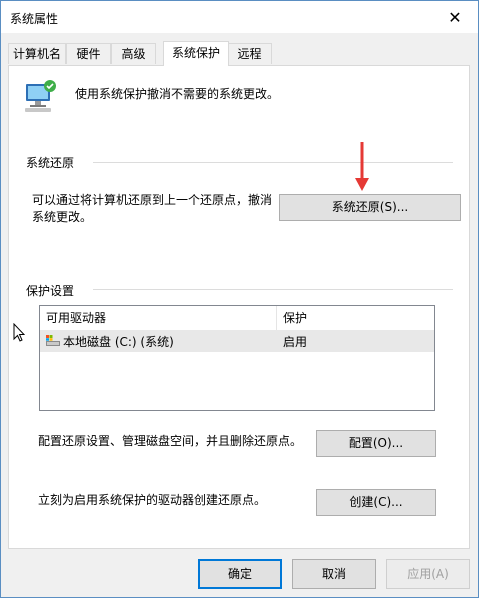 The width and height of the screenshot is (479, 598). Describe the element at coordinates (41, 96) in the screenshot. I see `computer-shield-icon` at that location.